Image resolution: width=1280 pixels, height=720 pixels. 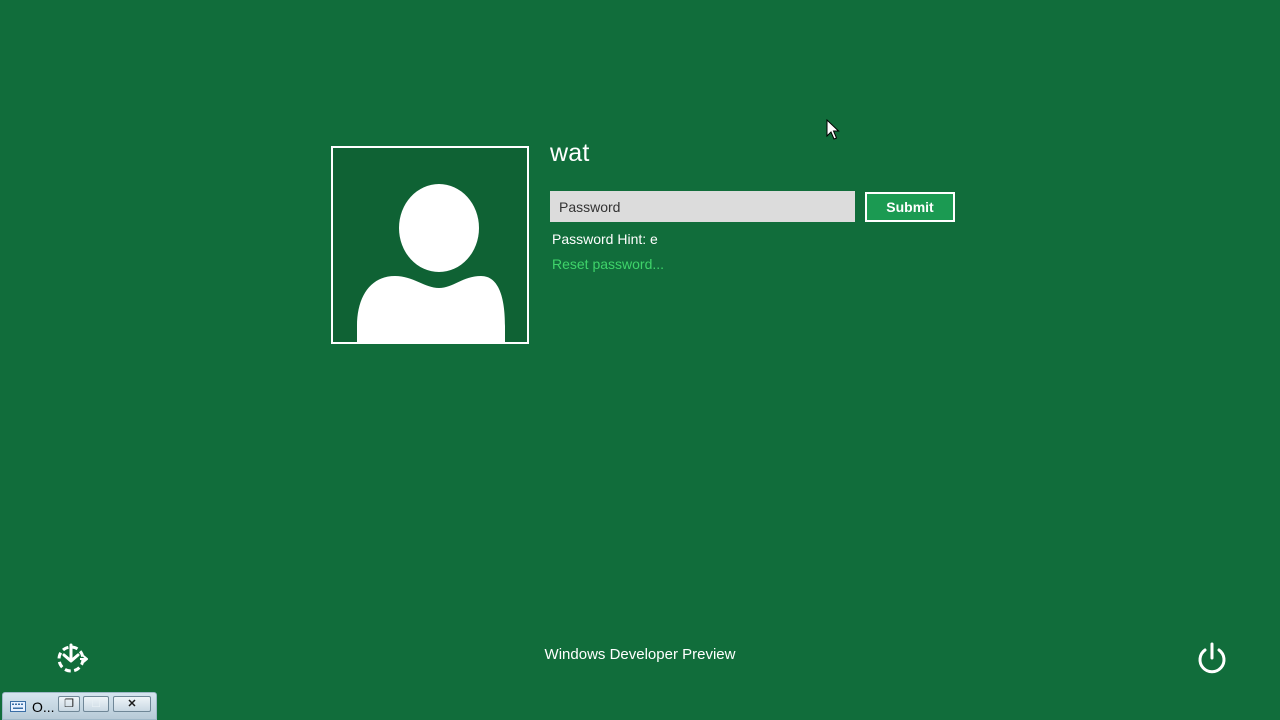 I want to click on power-icon, so click(x=1212, y=658).